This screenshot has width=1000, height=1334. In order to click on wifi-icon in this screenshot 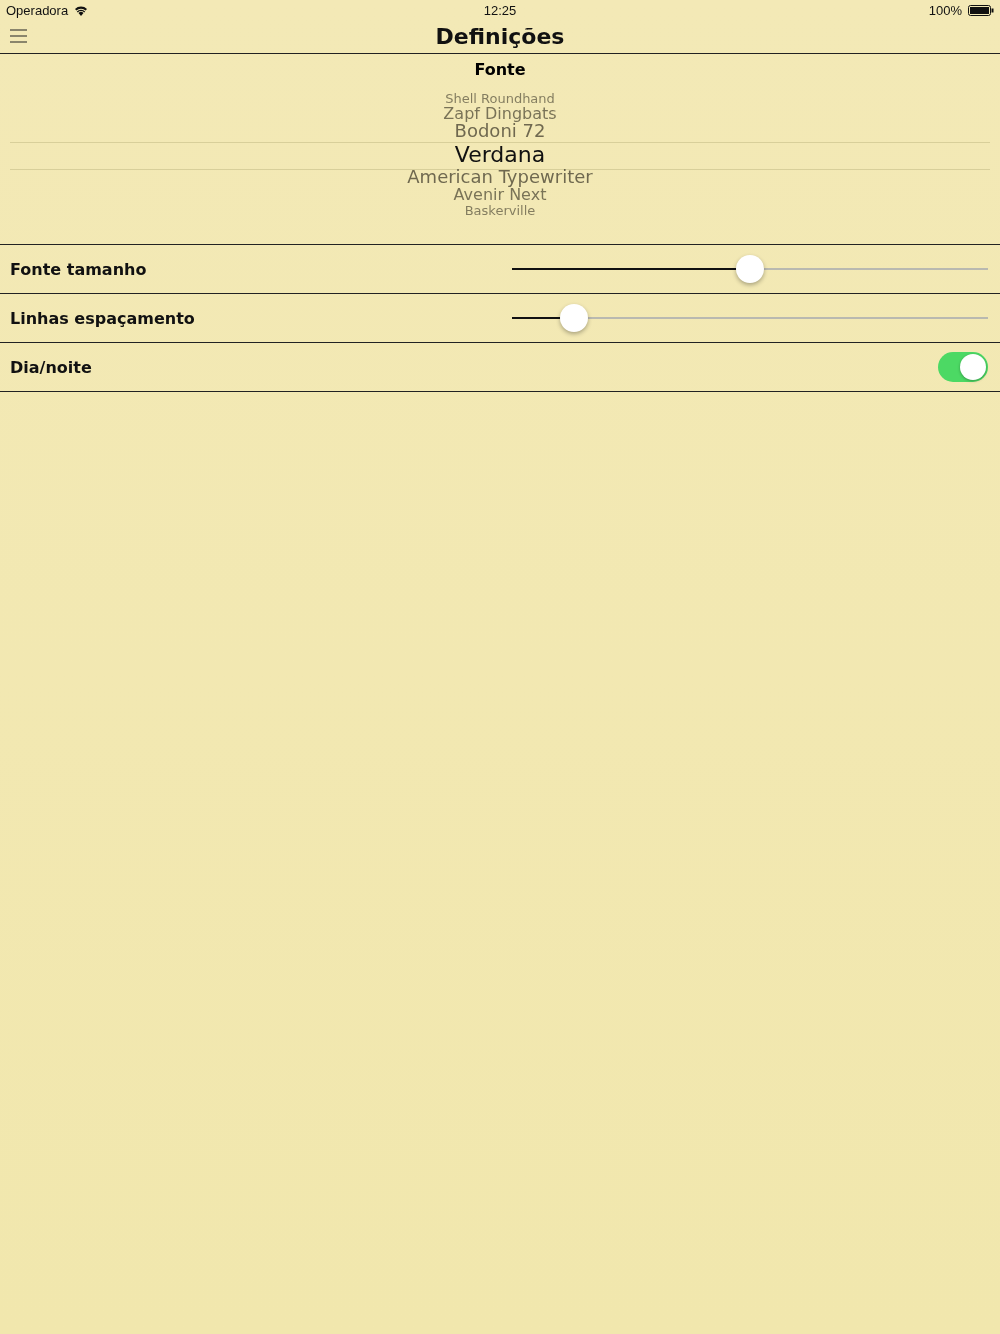, I will do `click(81, 10)`.